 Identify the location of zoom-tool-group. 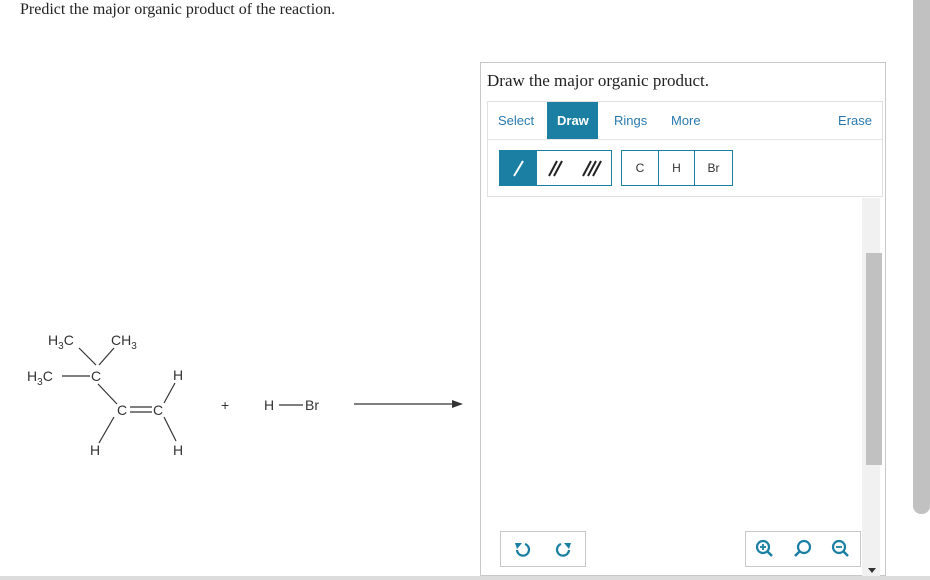
(803, 549).